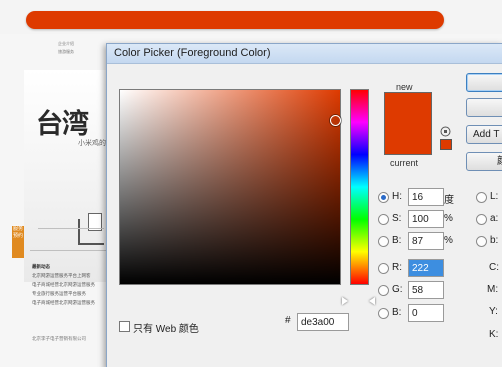  Describe the element at coordinates (493, 311) in the screenshot. I see `yellow-label: Y:` at that location.